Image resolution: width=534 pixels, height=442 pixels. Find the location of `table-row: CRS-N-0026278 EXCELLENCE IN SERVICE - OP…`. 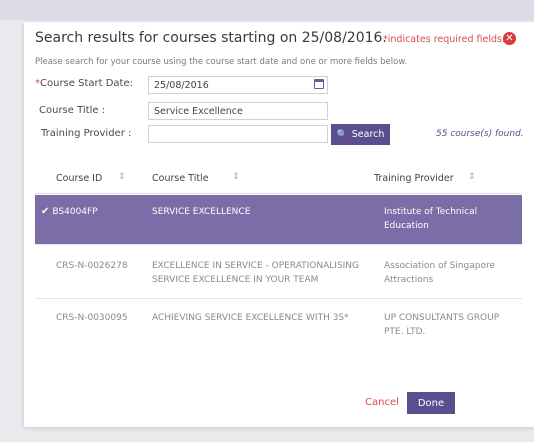

table-row: CRS-N-0026278 EXCELLENCE IN SERVICE - OP… is located at coordinates (278, 272).